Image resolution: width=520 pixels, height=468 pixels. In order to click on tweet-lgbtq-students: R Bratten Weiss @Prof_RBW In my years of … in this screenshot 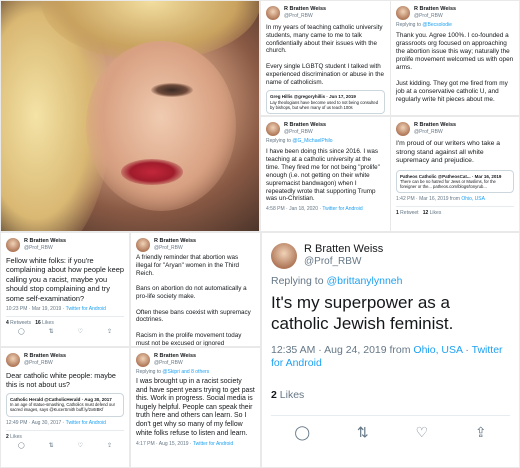, I will do `click(325, 58)`.